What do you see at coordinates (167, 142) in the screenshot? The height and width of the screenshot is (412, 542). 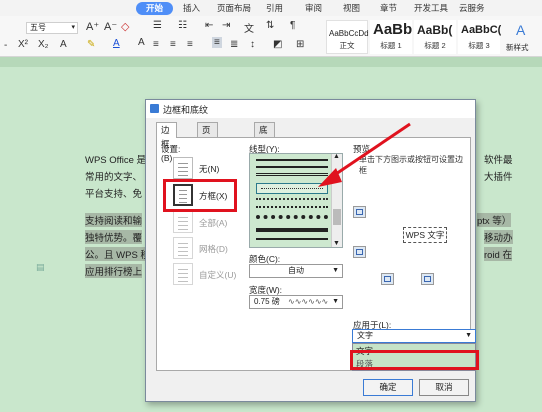 I see `tab-borders: 边框(B)` at bounding box center [167, 142].